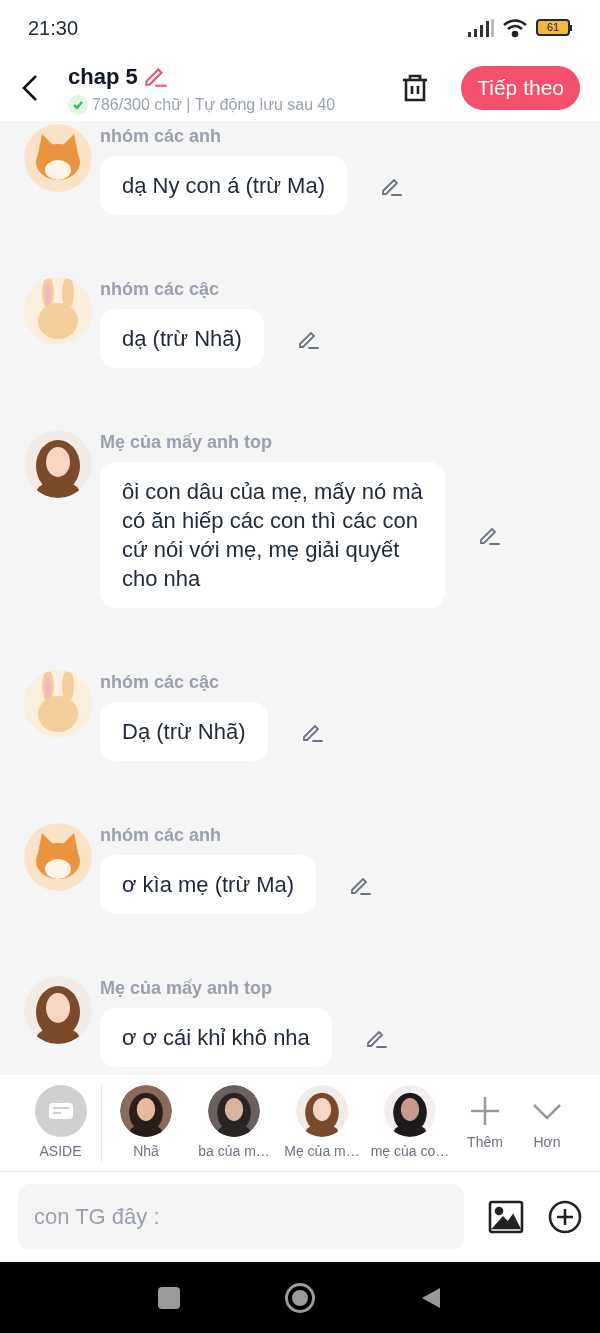 This screenshot has height=1333, width=600. I want to click on signal-icon, so click(481, 27).